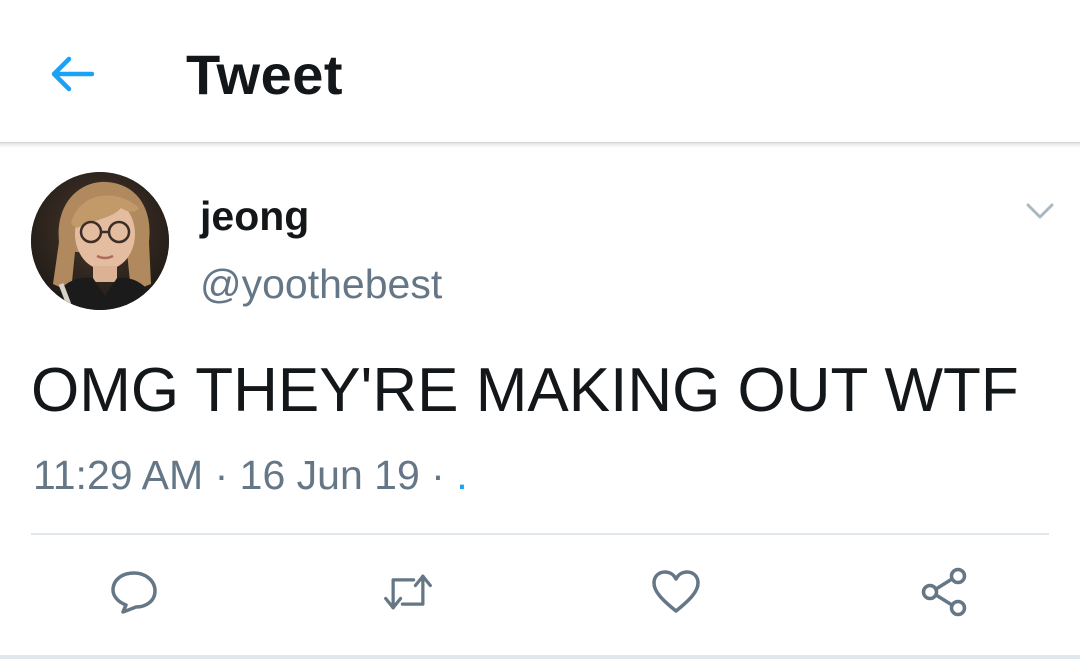 This screenshot has height=659, width=1080. Describe the element at coordinates (461, 475) in the screenshot. I see `tweet-source-link: .` at that location.